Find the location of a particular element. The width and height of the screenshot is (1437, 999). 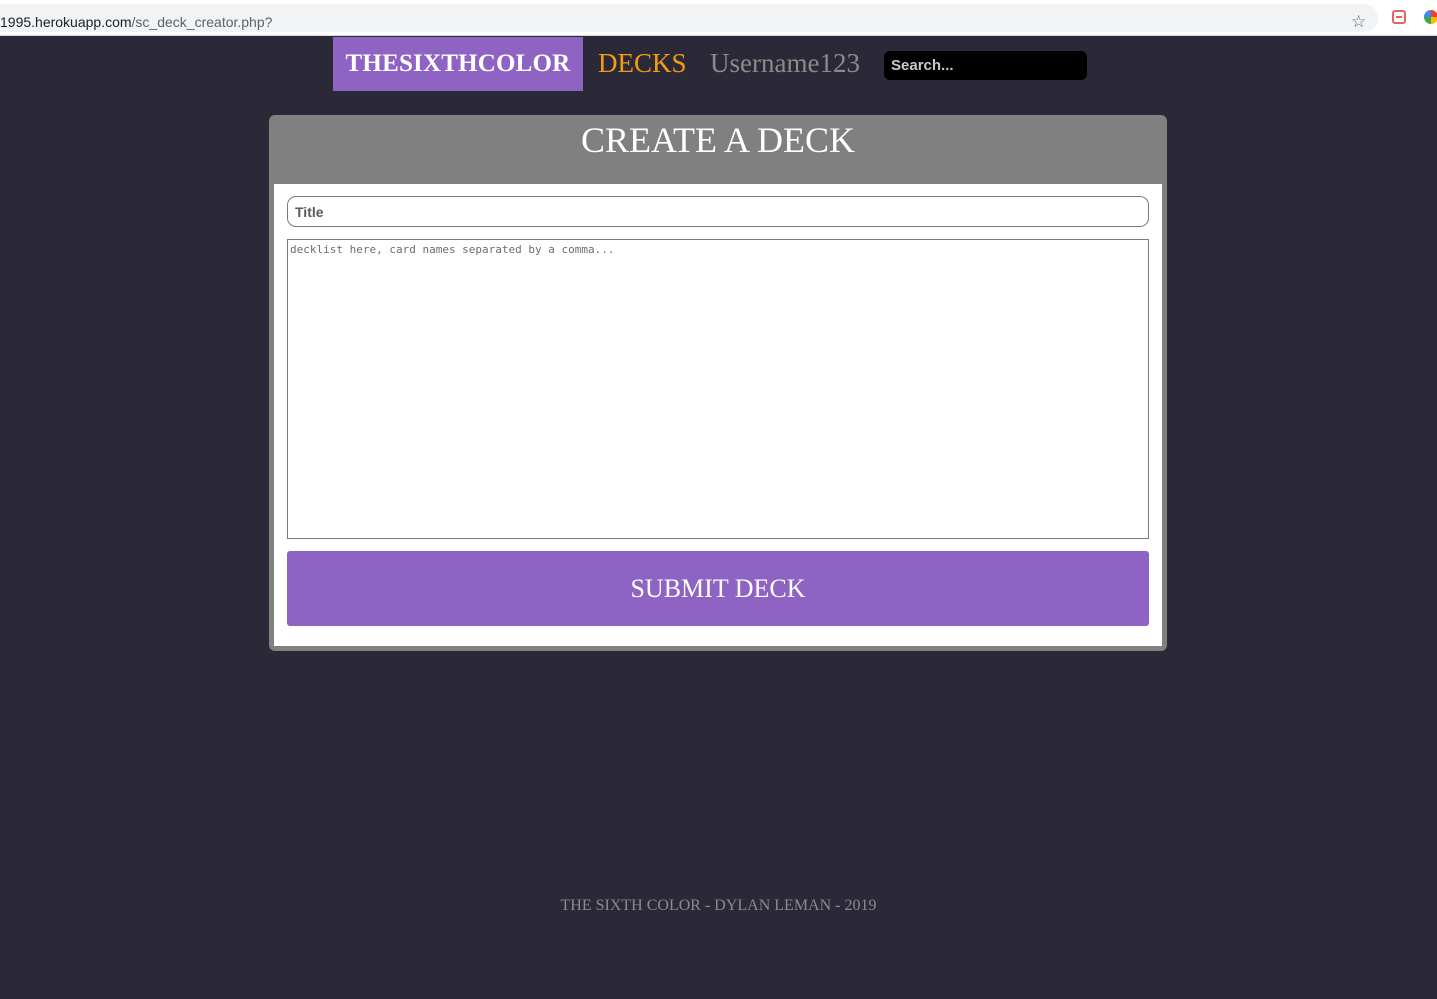

url-host: 1995.herokuapp.com is located at coordinates (66, 22).